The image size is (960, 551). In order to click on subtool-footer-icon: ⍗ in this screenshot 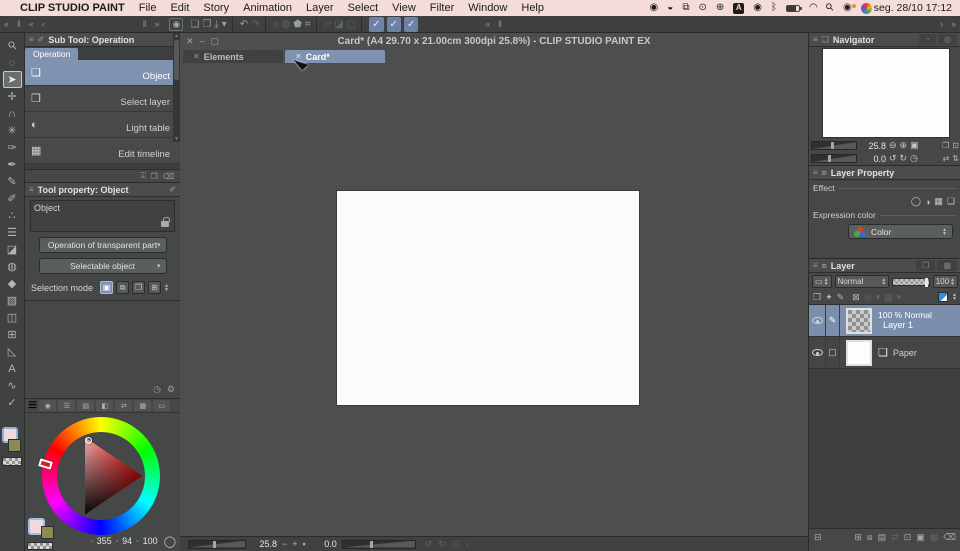, I will do `click(143, 176)`.